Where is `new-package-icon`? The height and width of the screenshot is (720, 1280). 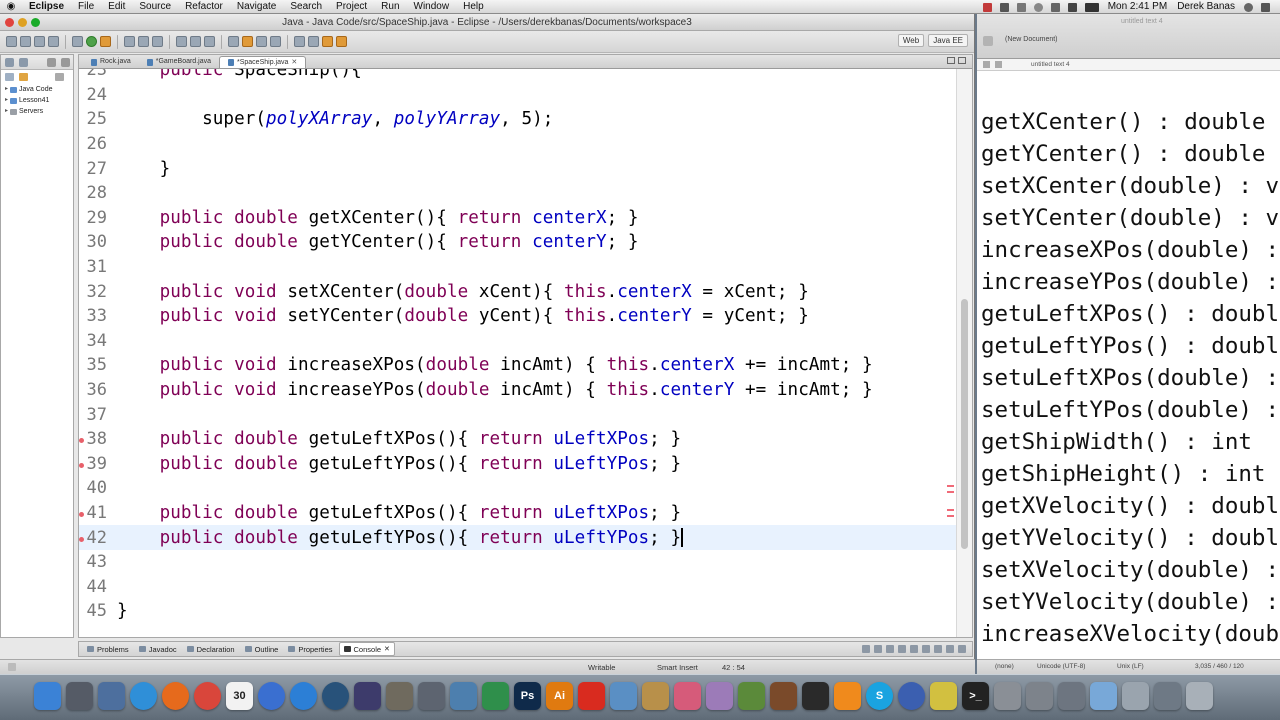 new-package-icon is located at coordinates (143, 41).